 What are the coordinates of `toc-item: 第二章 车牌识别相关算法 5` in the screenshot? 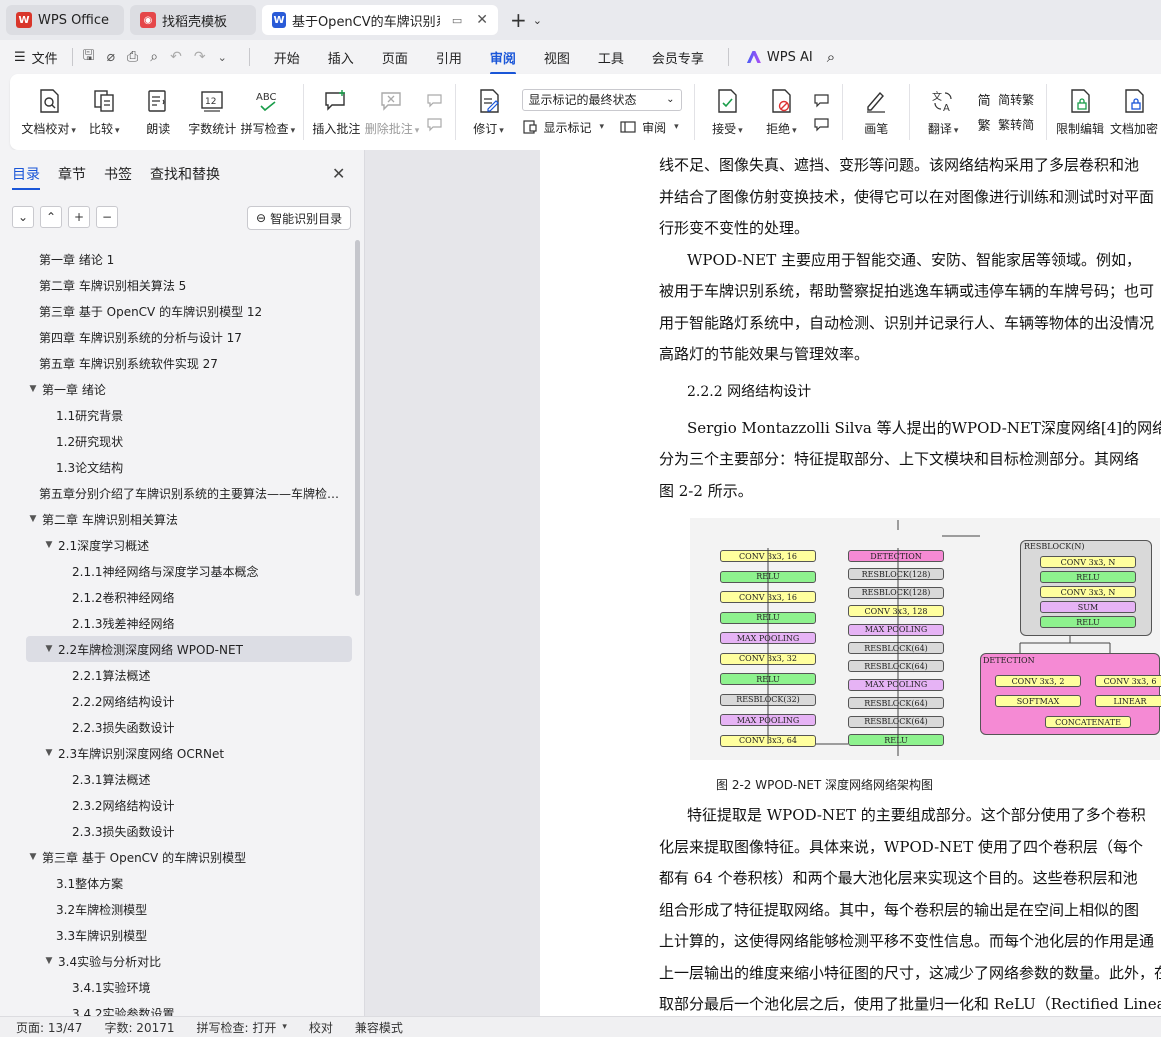 It's located at (189, 285).